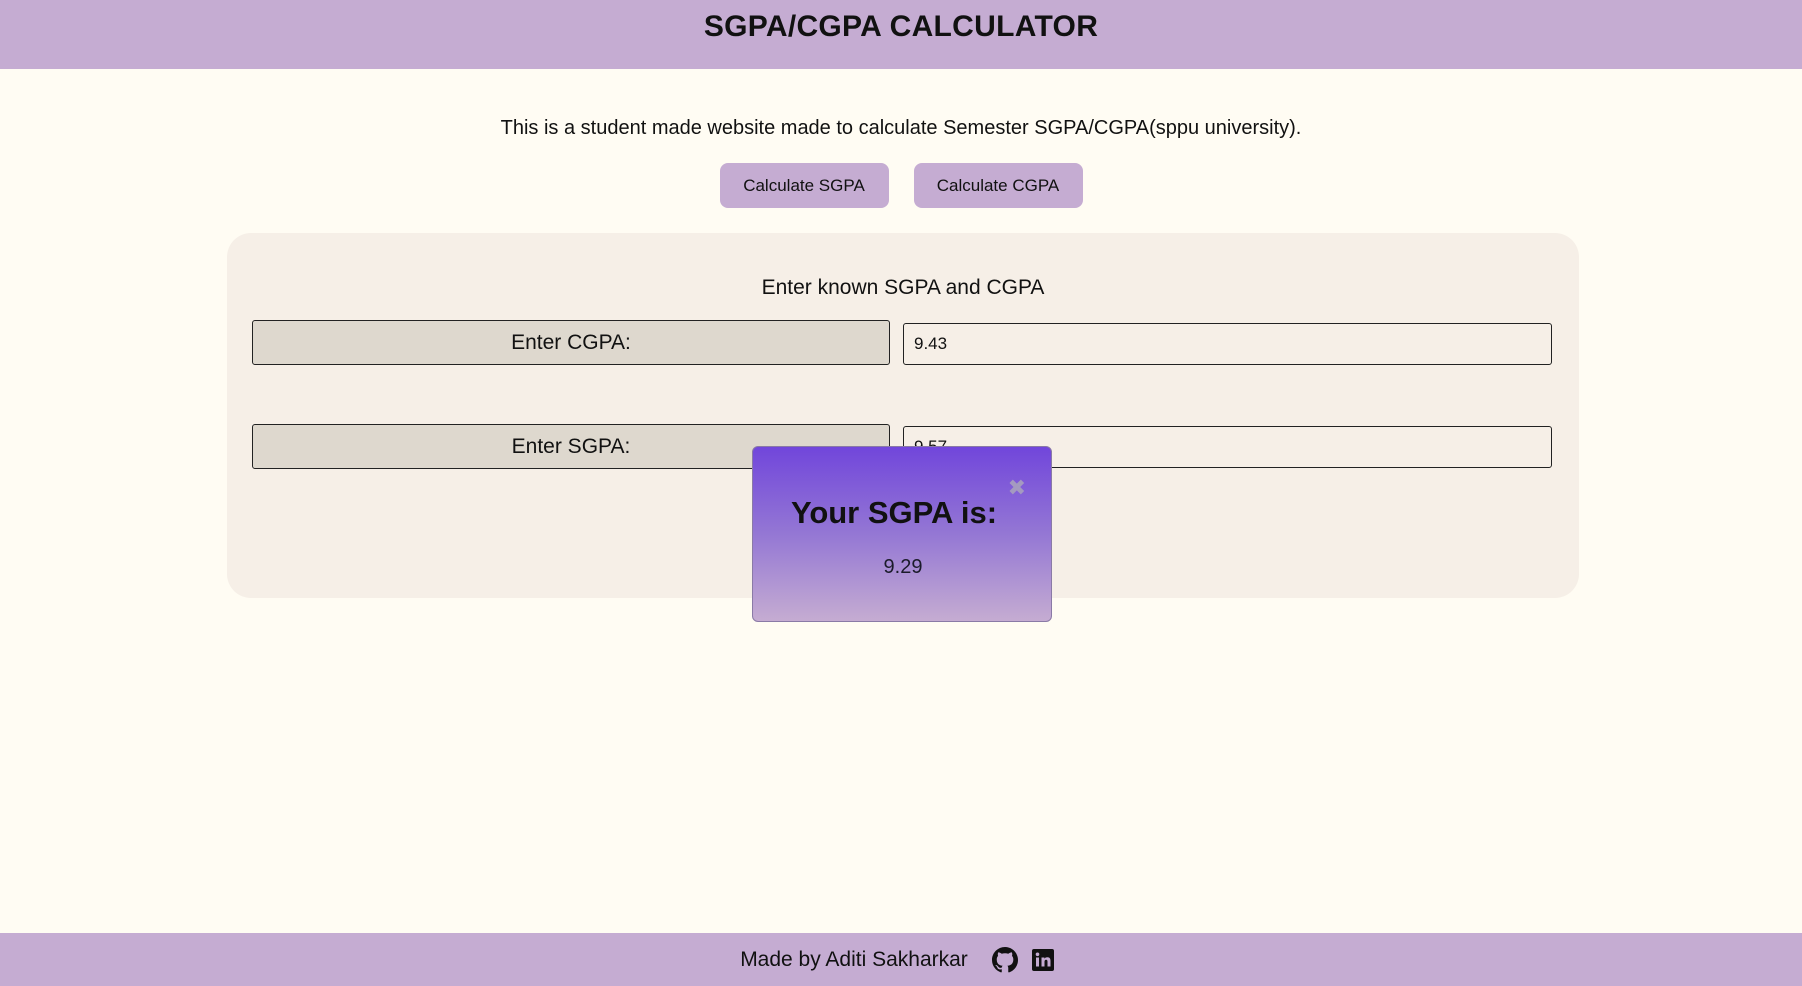  I want to click on calculate-cgpa-button: Calculate CGPA, so click(998, 185).